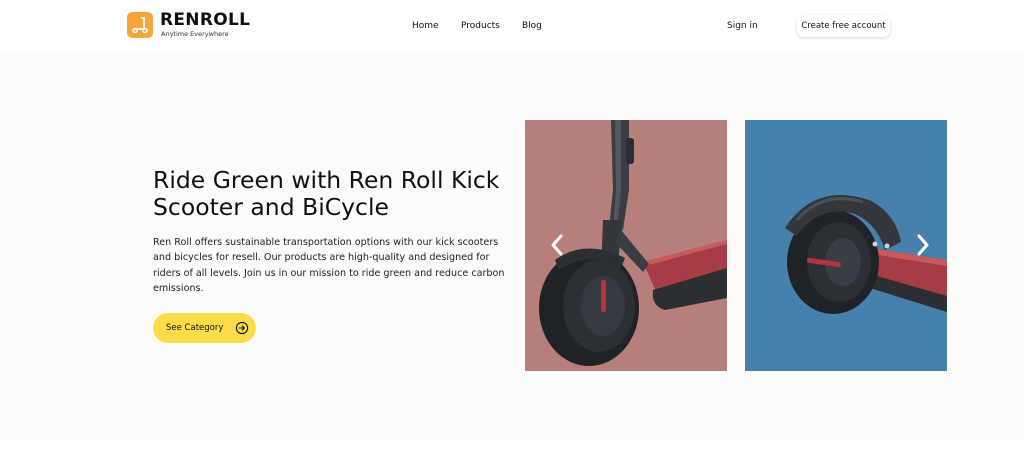 The height and width of the screenshot is (474, 1024). I want to click on chevron-left-icon, so click(557, 245).